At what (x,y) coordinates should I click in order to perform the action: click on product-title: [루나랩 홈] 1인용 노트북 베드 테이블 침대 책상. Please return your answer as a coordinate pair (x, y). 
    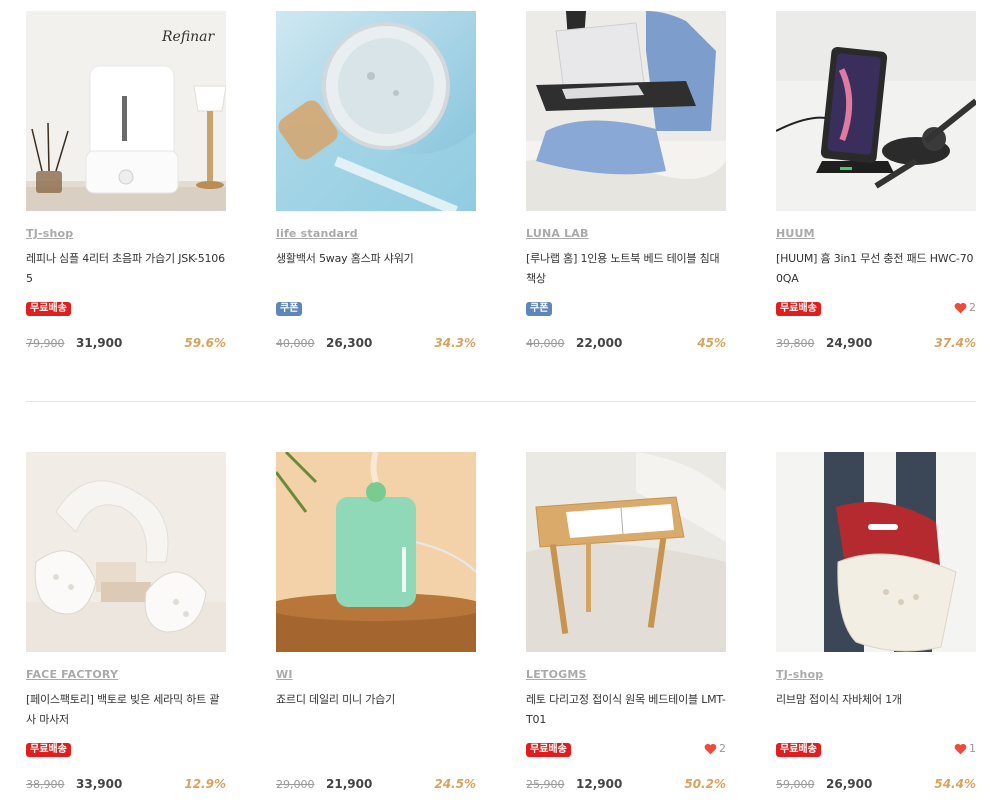
    Looking at the image, I should click on (626, 269).